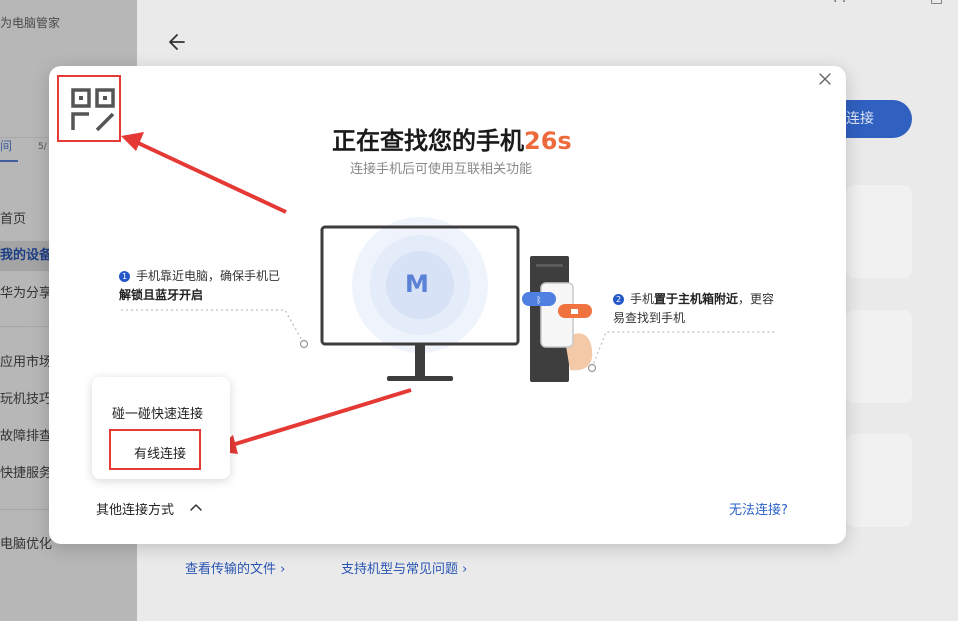 The height and width of the screenshot is (621, 958). Describe the element at coordinates (839, 5) in the screenshot. I see `more-icon: · ·` at that location.